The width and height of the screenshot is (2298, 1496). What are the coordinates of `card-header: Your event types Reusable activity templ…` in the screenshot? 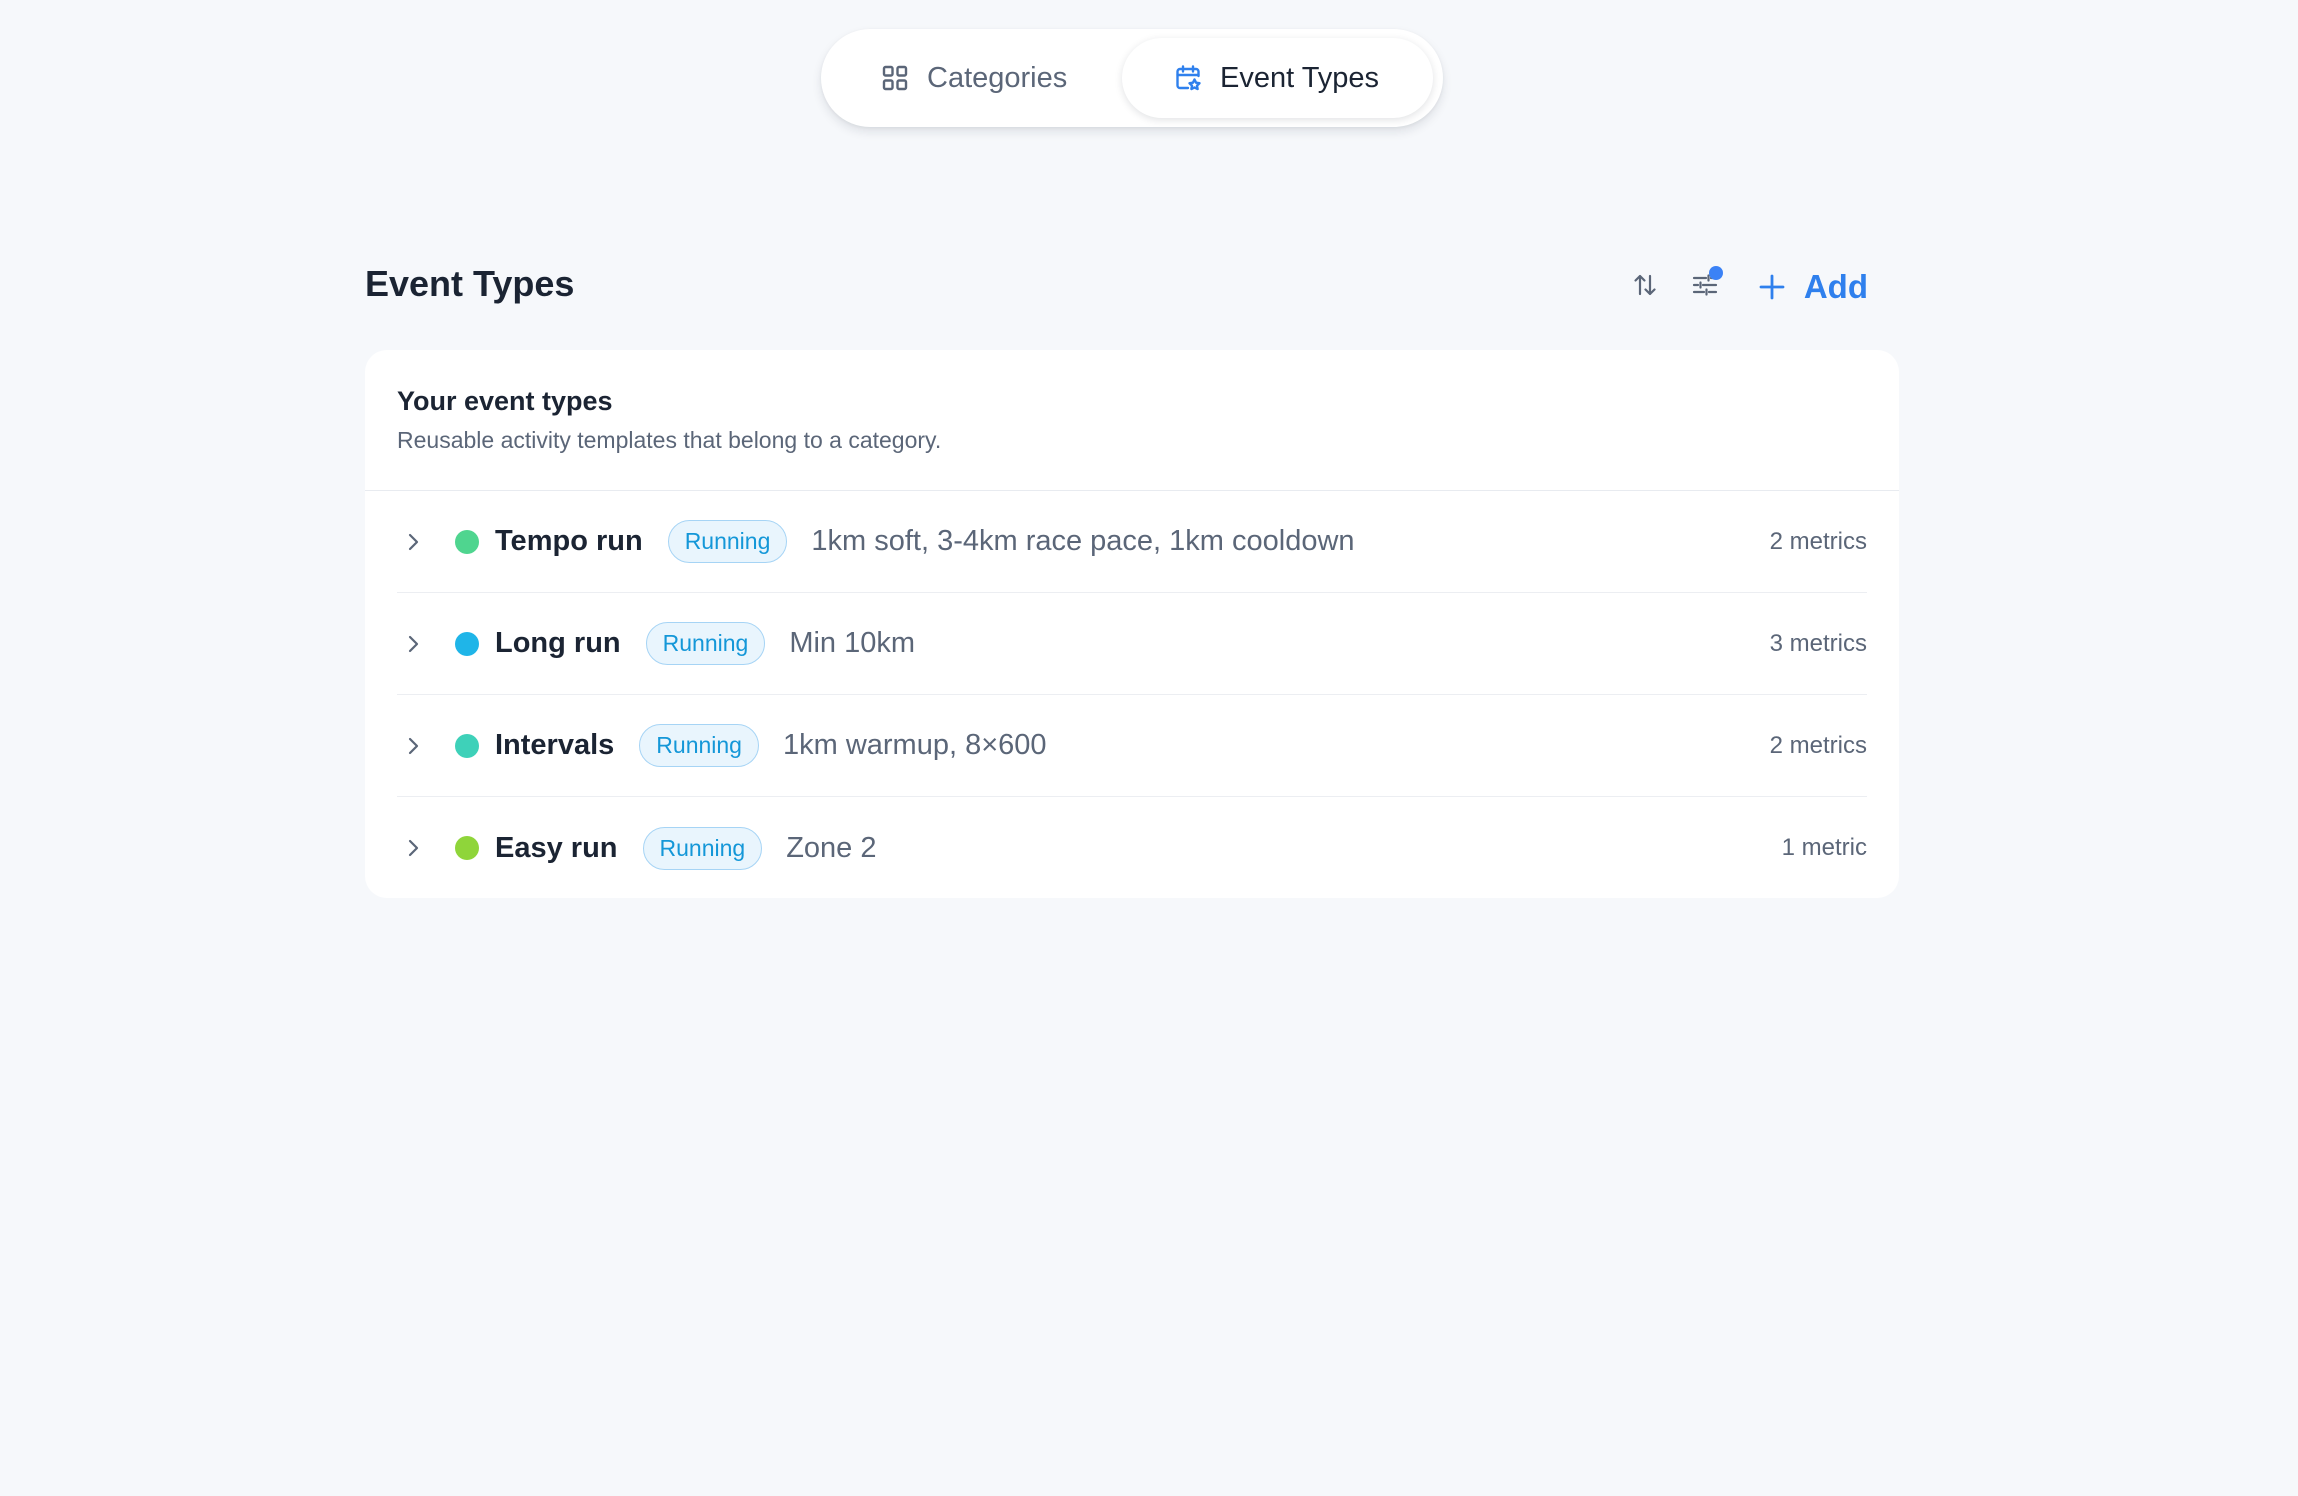 It's located at (1132, 420).